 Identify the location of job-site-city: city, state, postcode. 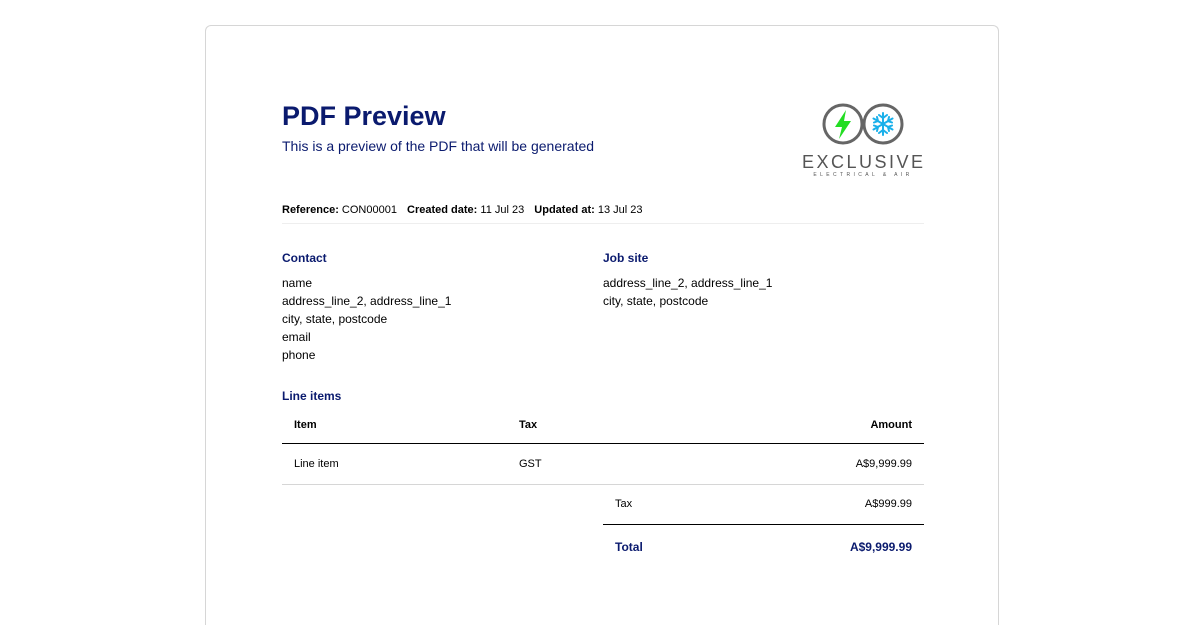
(656, 301).